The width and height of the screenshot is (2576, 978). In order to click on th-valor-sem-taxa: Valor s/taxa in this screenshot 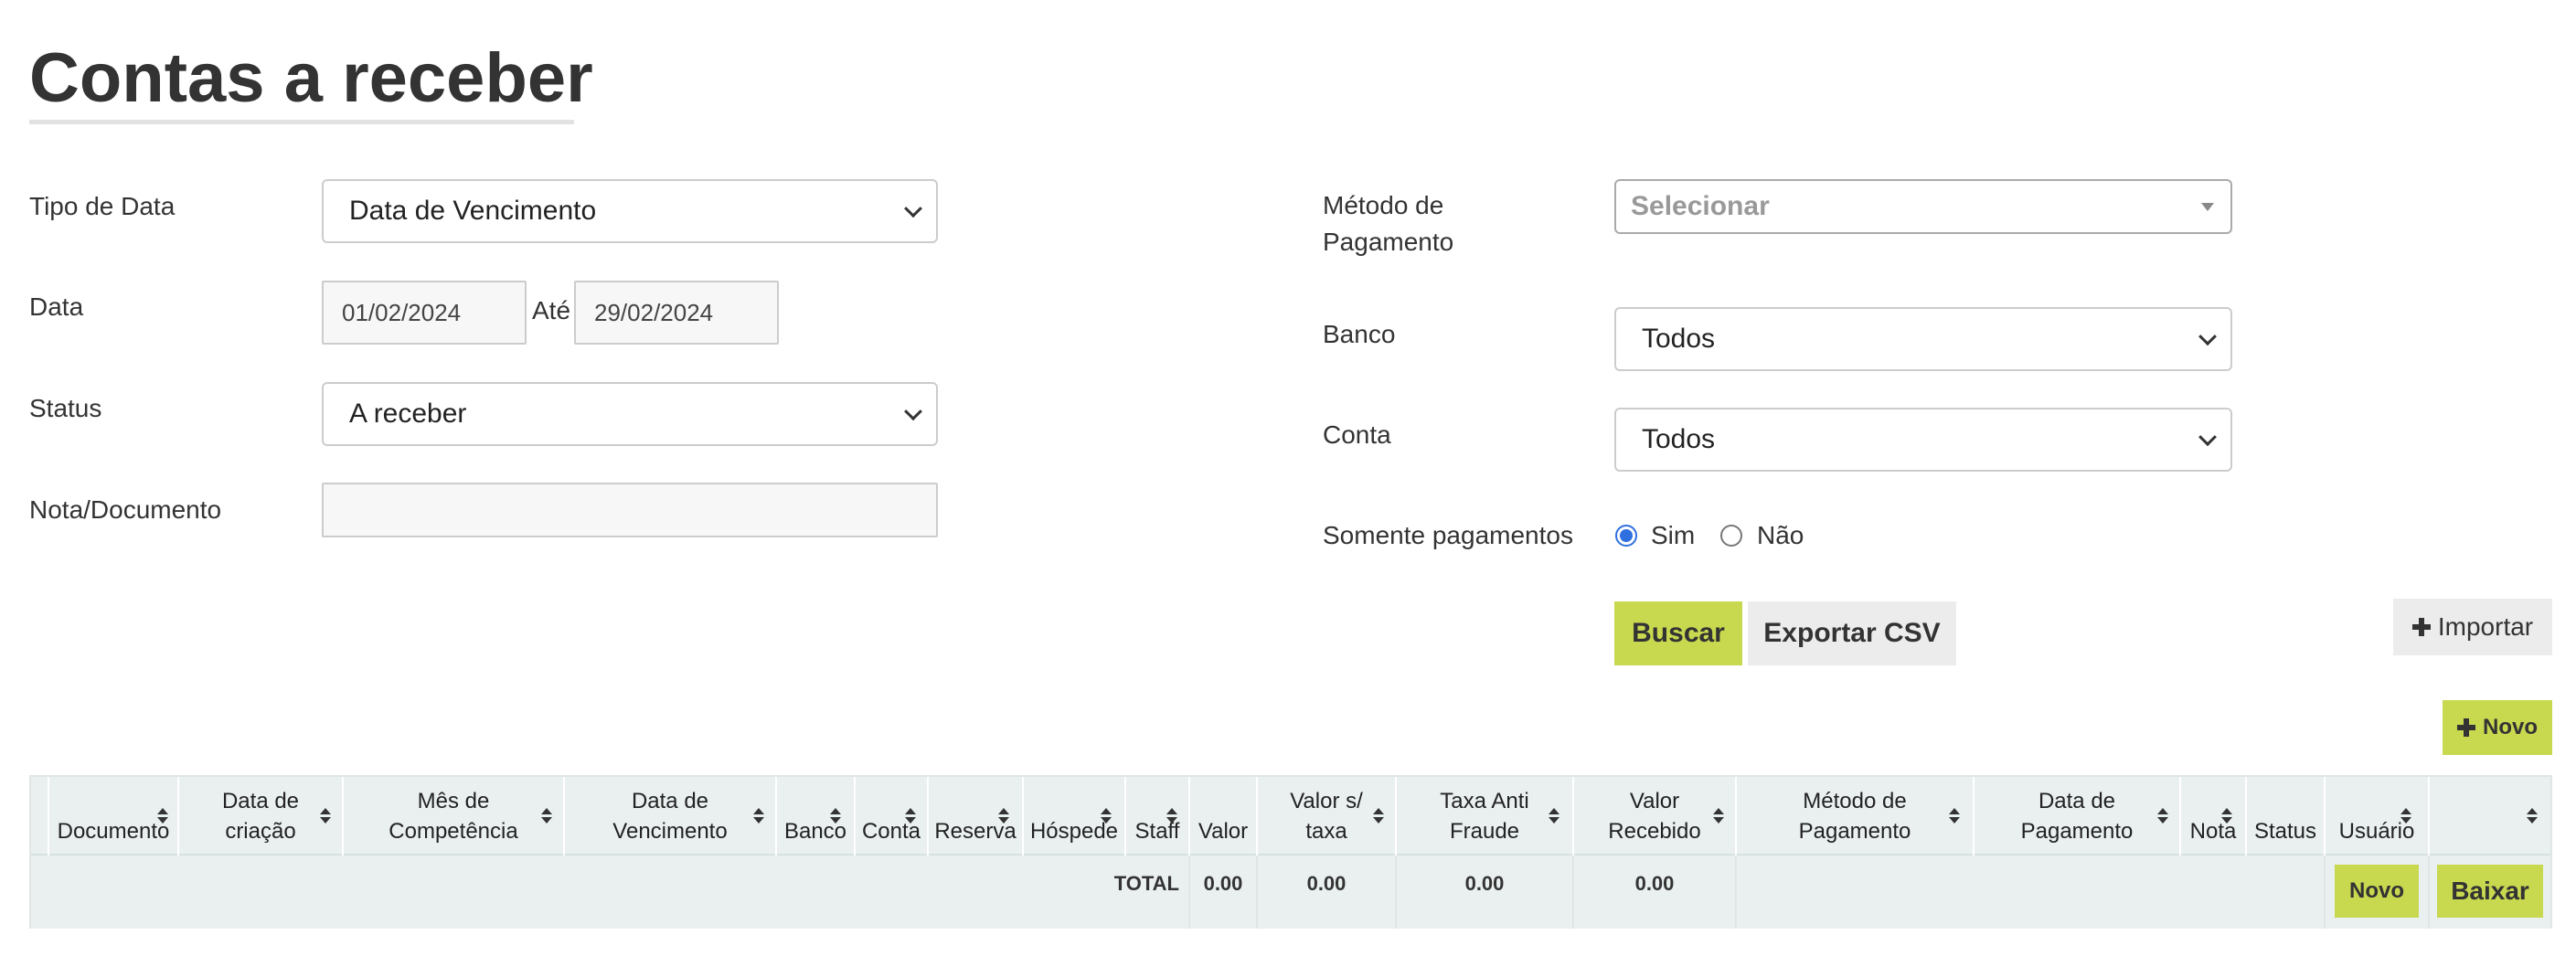, I will do `click(1327, 816)`.